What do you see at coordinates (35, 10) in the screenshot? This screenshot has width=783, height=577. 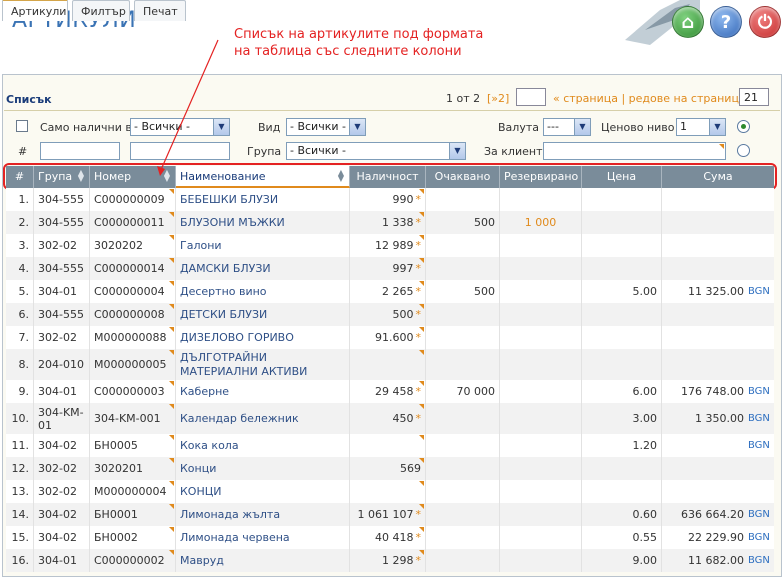 I see `tab-articles: Артикули` at bounding box center [35, 10].